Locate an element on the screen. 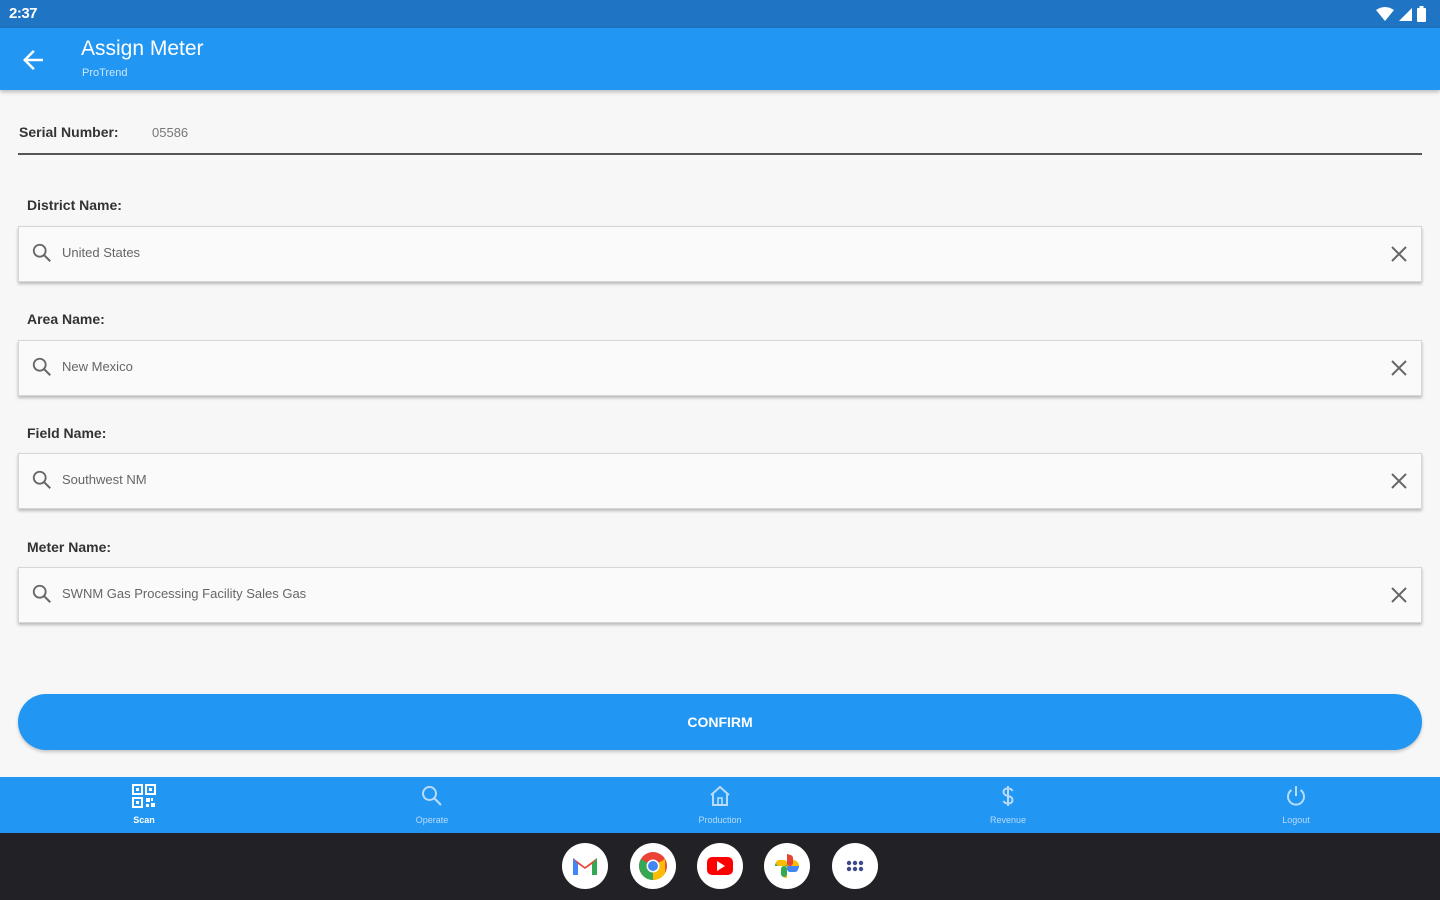 The height and width of the screenshot is (900, 1440). app-drawer is located at coordinates (855, 866).